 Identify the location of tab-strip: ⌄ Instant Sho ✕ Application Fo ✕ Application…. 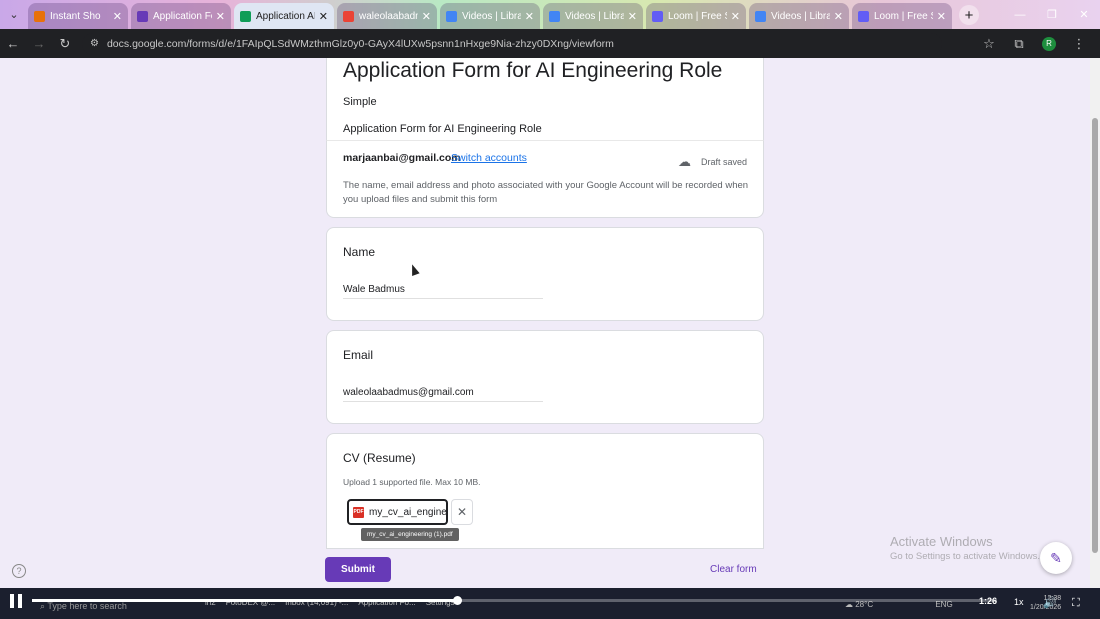
(550, 14).